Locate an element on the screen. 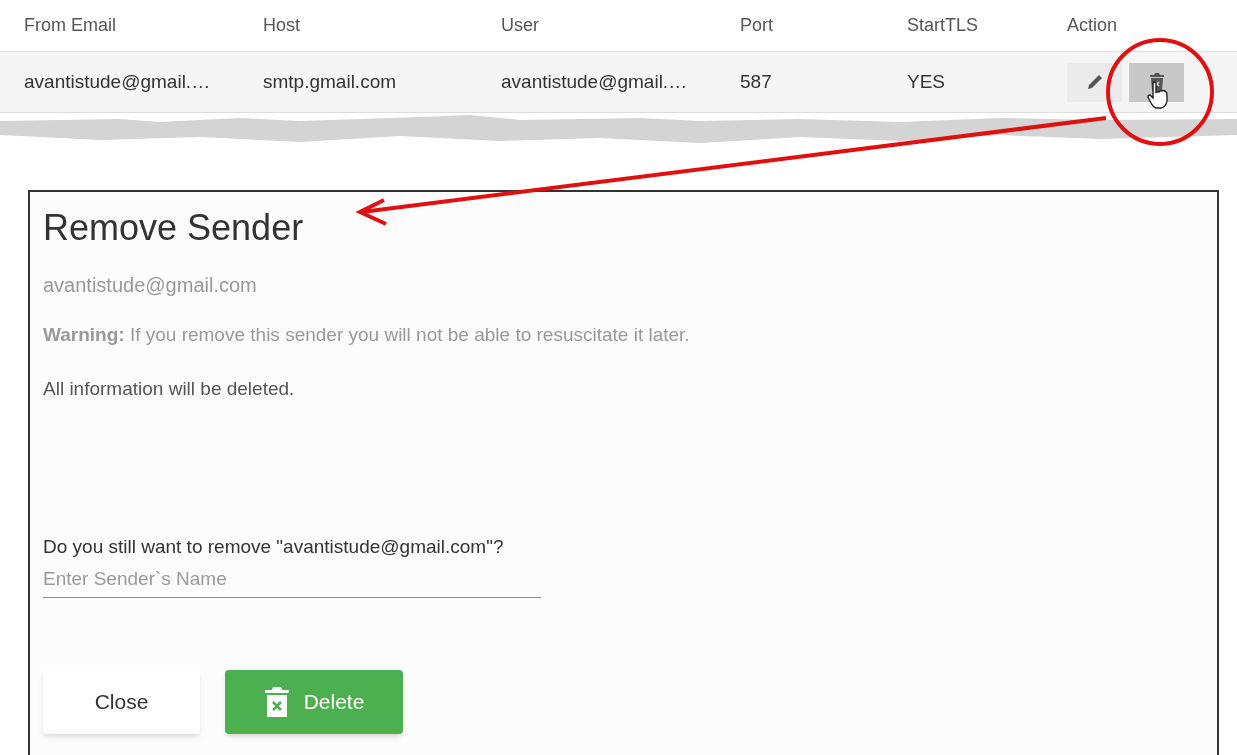 Image resolution: width=1237 pixels, height=755 pixels. pencil-icon is located at coordinates (1094, 82).